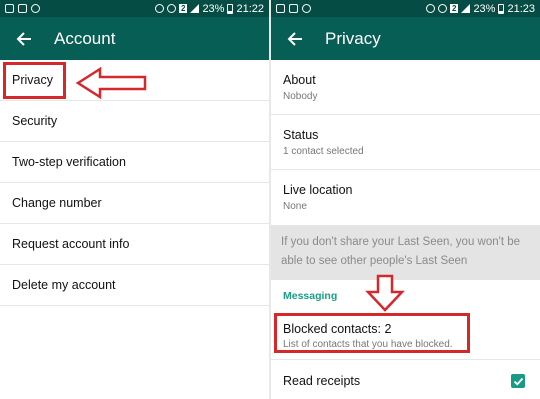 Image resolution: width=540 pixels, height=399 pixels. What do you see at coordinates (34, 80) in the screenshot?
I see `privacy-highlight-box` at bounding box center [34, 80].